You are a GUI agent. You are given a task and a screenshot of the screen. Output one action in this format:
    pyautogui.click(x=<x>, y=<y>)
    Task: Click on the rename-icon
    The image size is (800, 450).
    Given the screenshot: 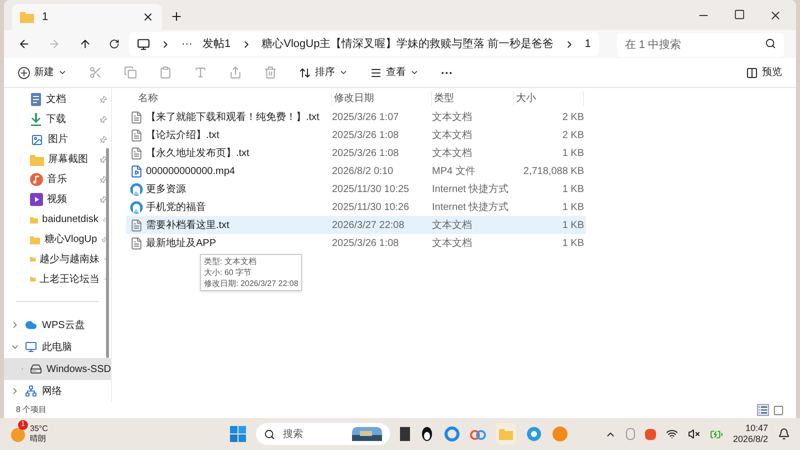 What is the action you would take?
    pyautogui.click(x=200, y=72)
    